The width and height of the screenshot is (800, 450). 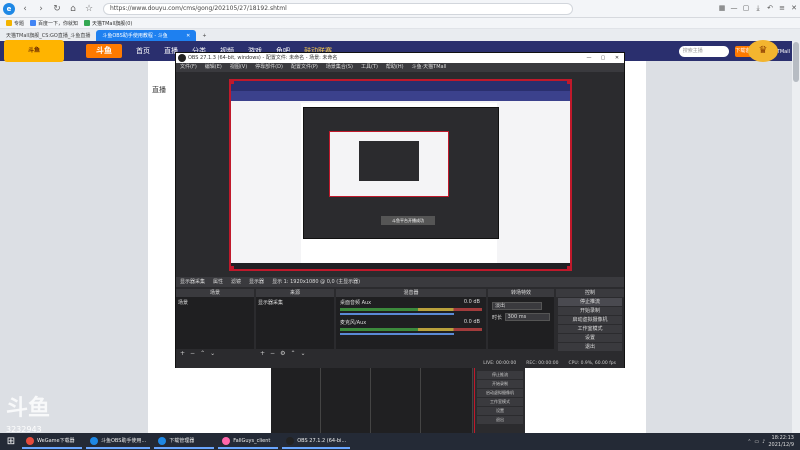 I want to click on controls-dock: 控制 停止推流 开始录制 启动虚拟摄像机 工作室模式 设置 退出, so click(x=590, y=324).